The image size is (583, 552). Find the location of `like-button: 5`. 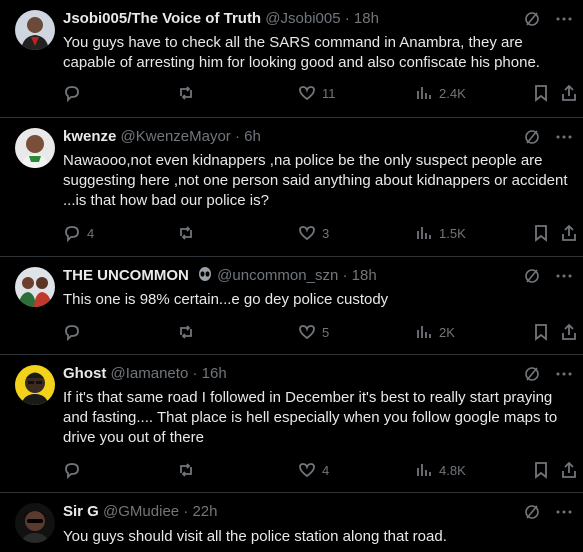

like-button: 5 is located at coordinates (313, 332).